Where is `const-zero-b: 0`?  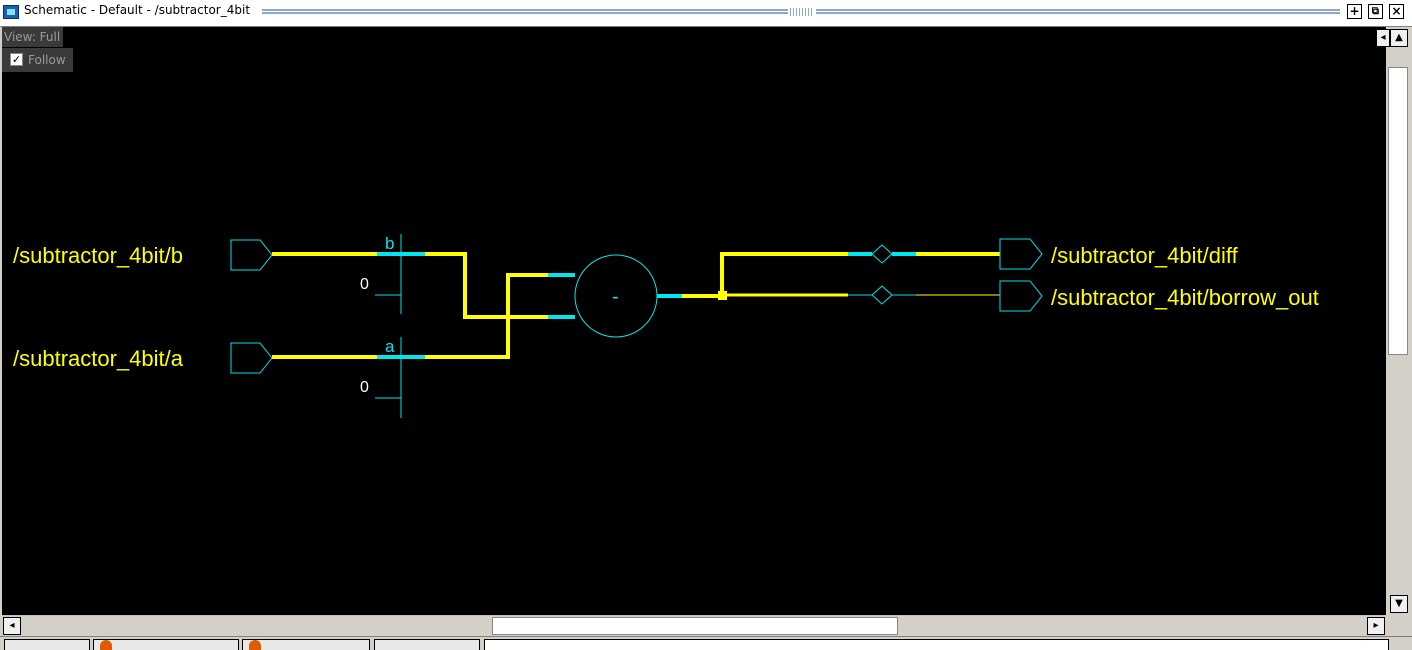
const-zero-b: 0 is located at coordinates (364, 284).